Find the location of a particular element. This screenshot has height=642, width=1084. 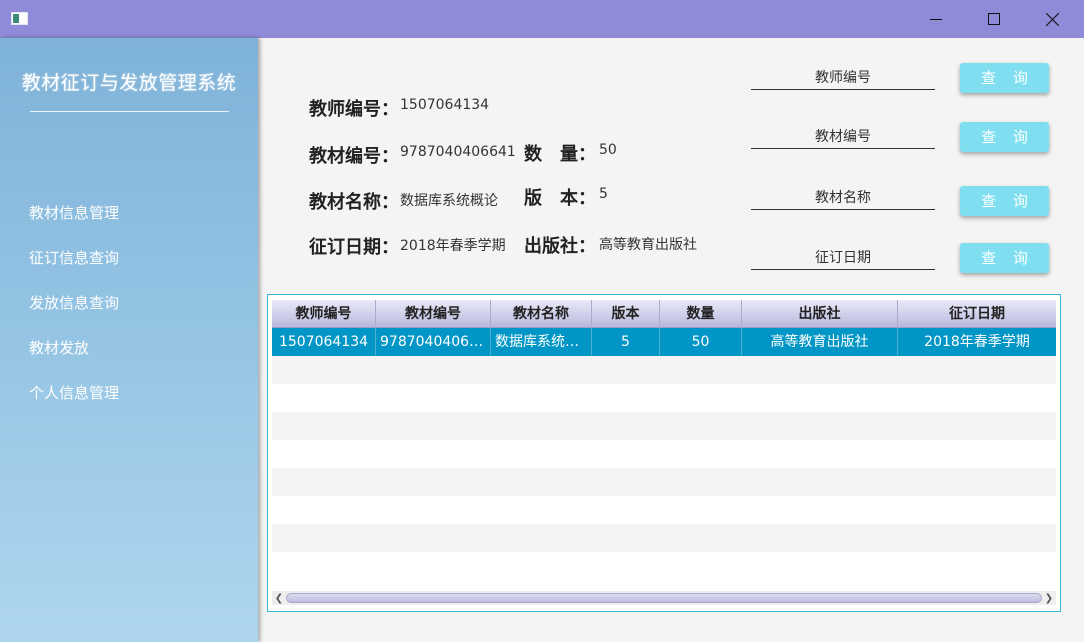

table-cell: 5 is located at coordinates (626, 342).